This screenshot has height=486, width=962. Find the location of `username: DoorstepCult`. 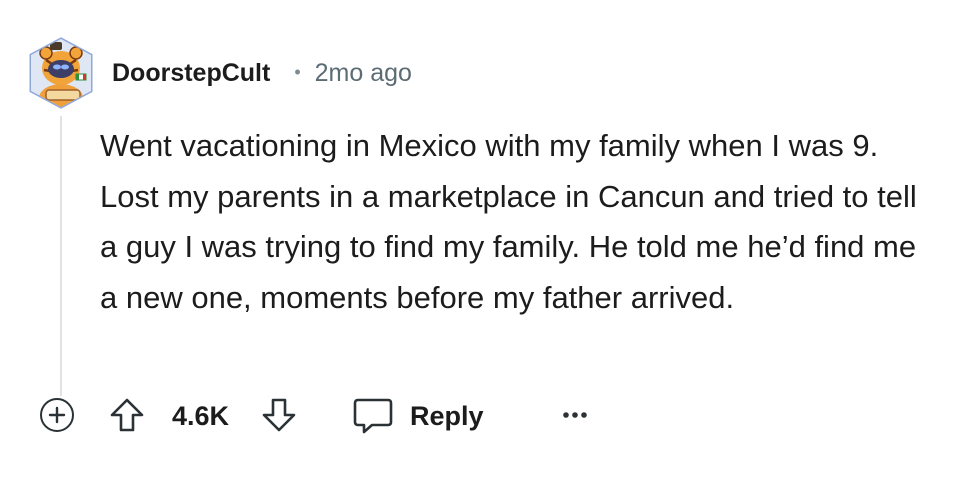

username: DoorstepCult is located at coordinates (191, 73).